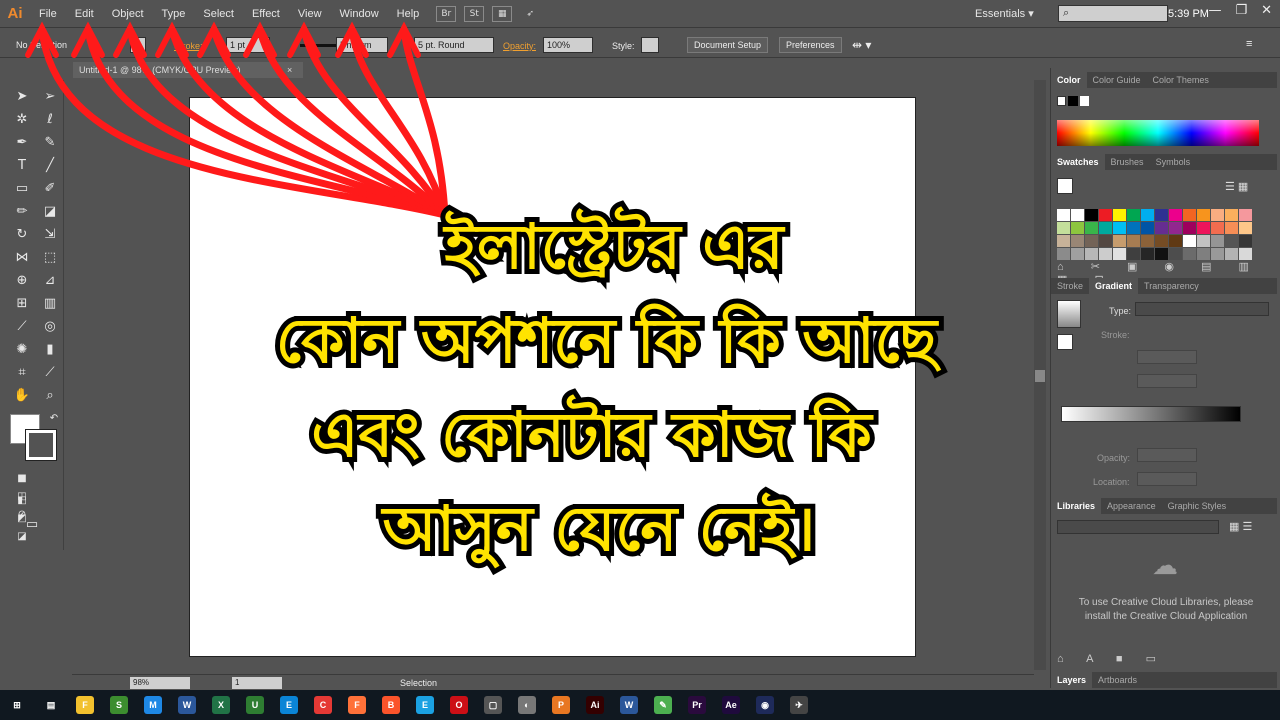  I want to click on opacity-field: 100%, so click(568, 45).